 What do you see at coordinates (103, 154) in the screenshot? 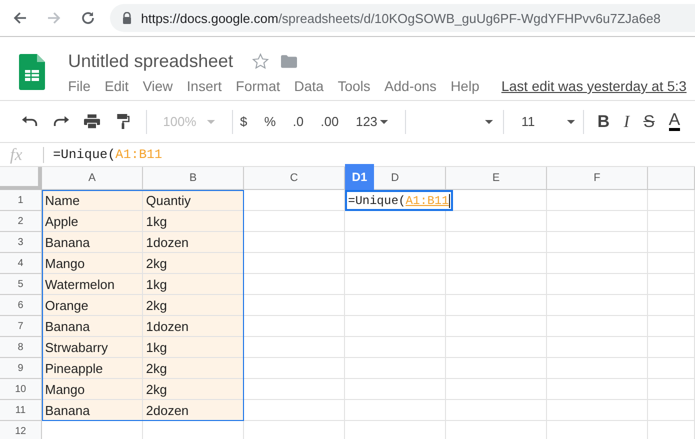
I see `formula-input: =Unique(A1:B11` at bounding box center [103, 154].